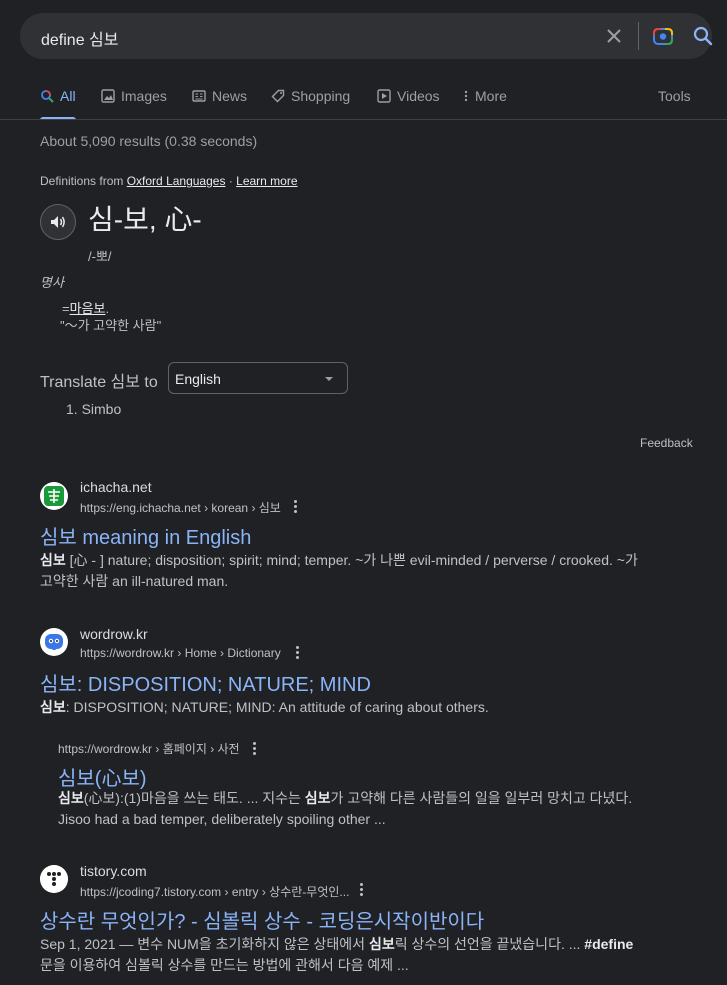 Image resolution: width=727 pixels, height=985 pixels. I want to click on speaker-icon, so click(58, 222).